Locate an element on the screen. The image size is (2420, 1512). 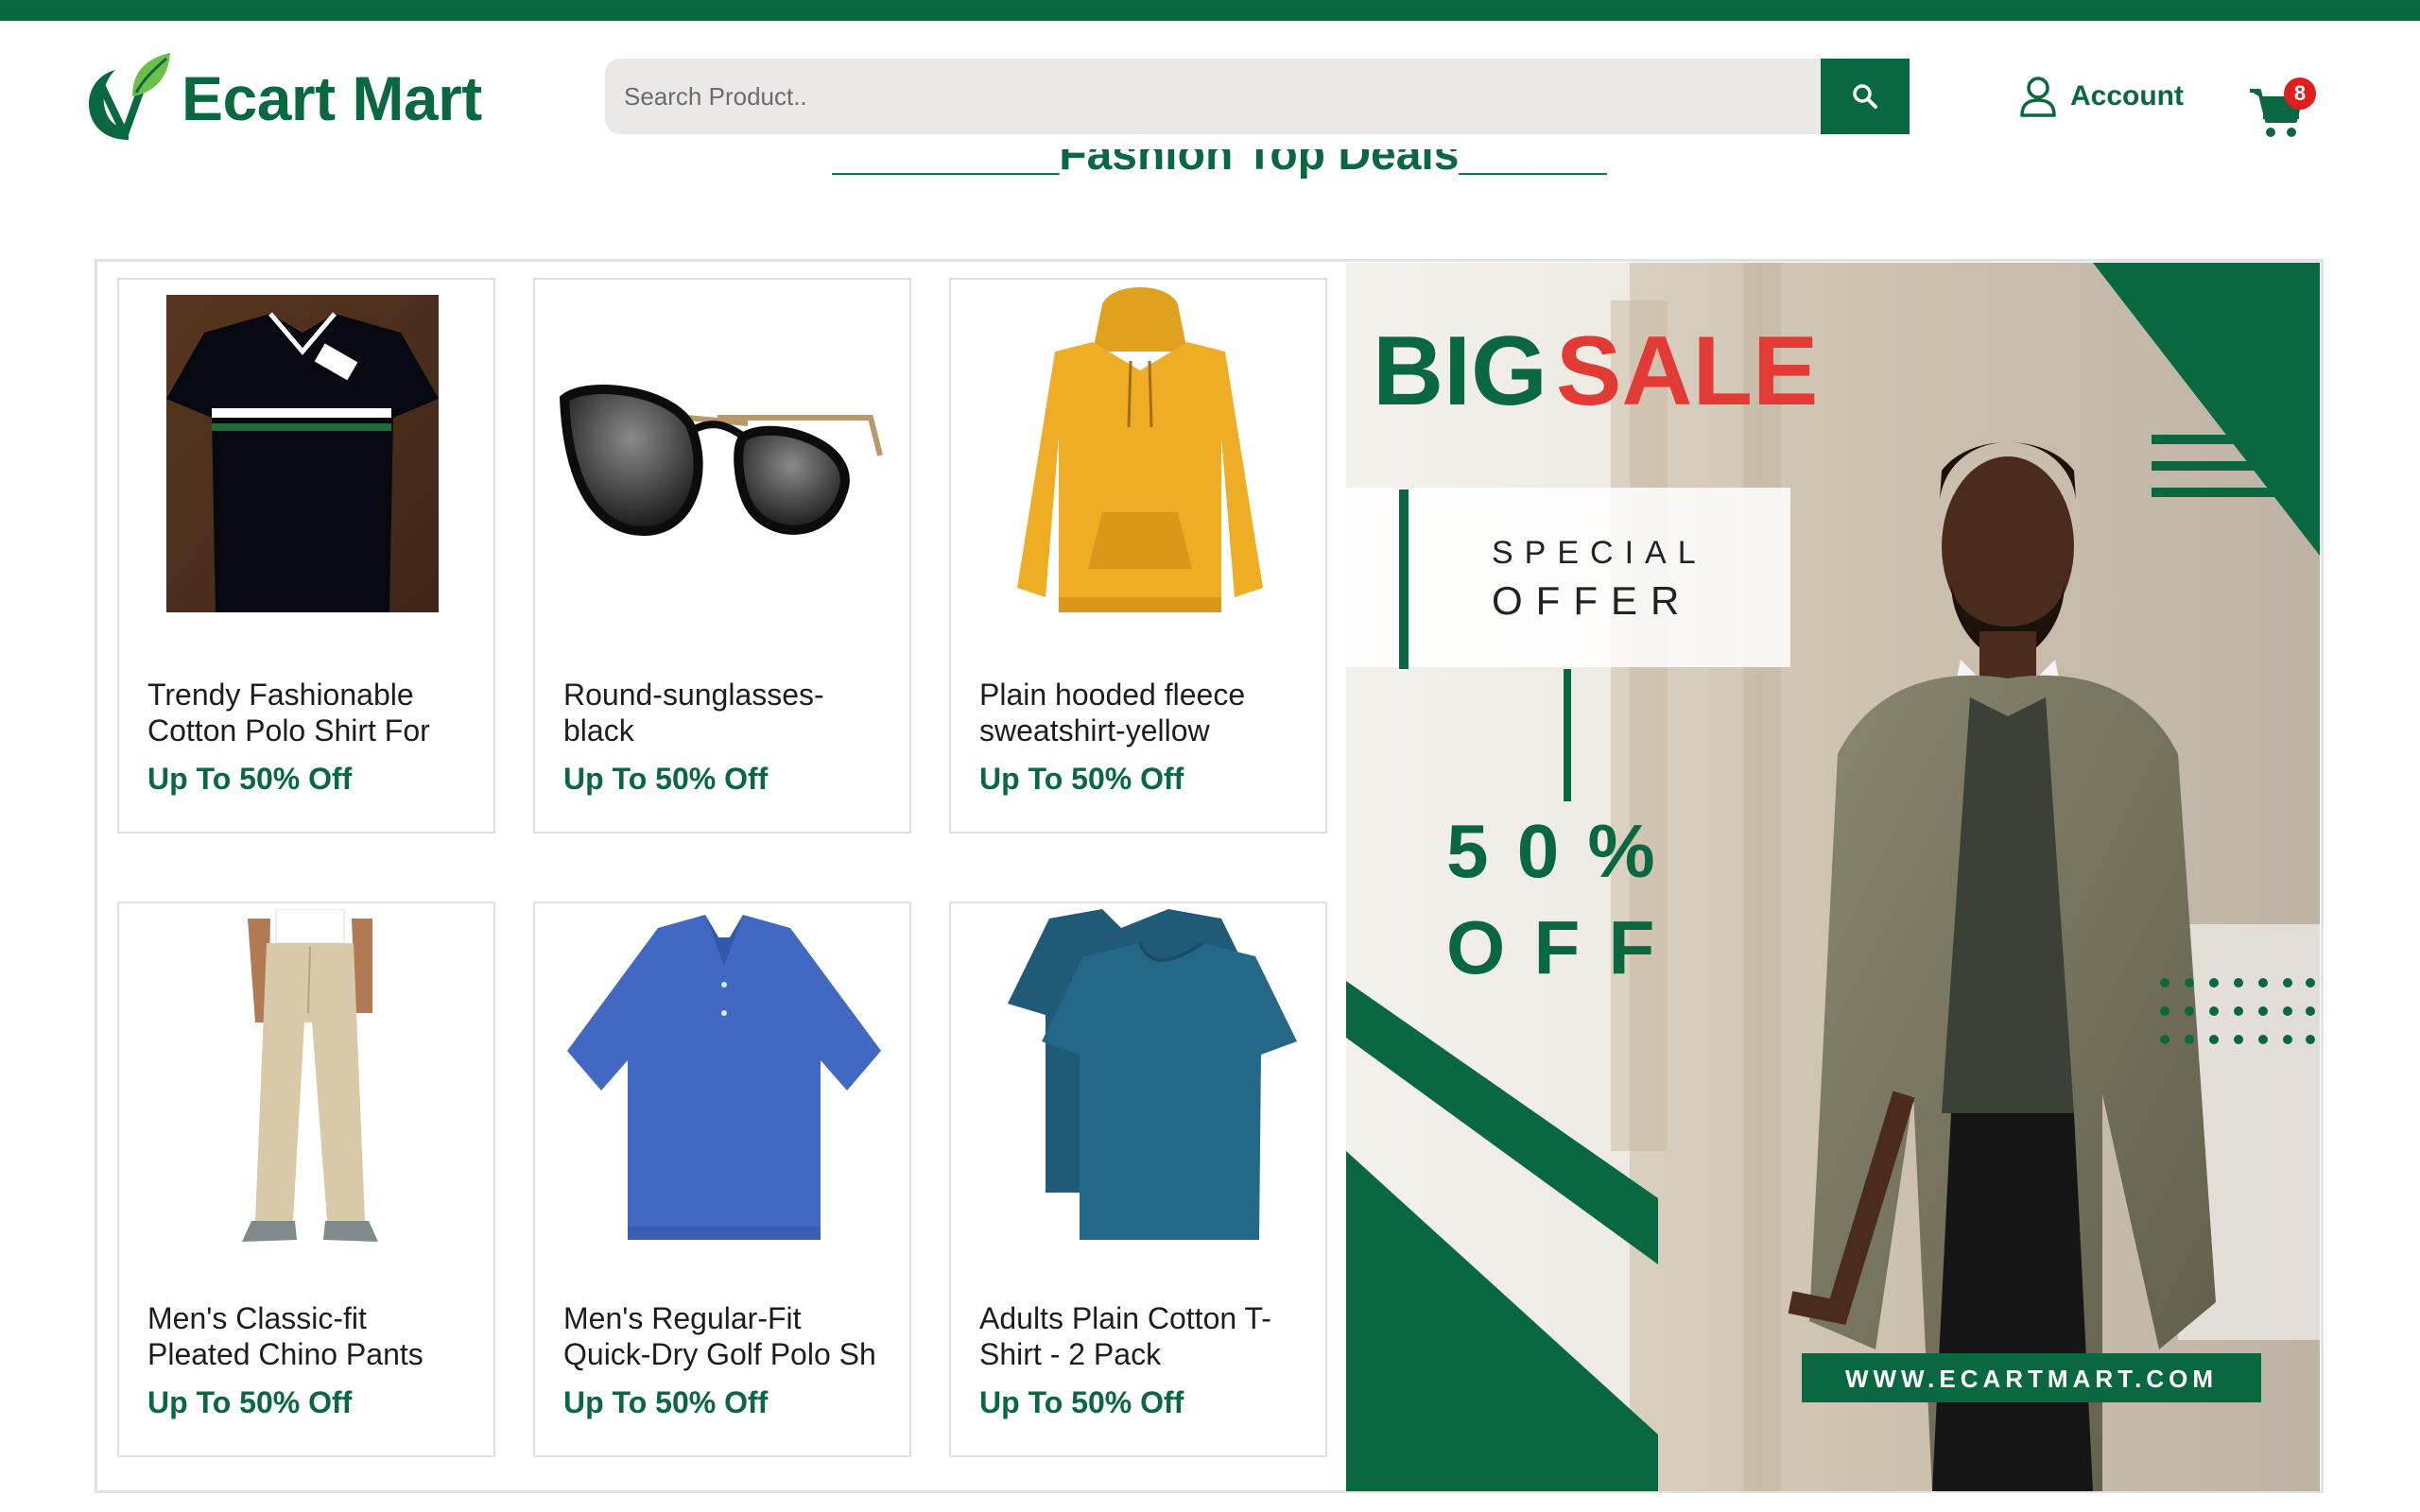
section-title-clip: _________Fashion Top Deals_________ is located at coordinates (1219, 170).